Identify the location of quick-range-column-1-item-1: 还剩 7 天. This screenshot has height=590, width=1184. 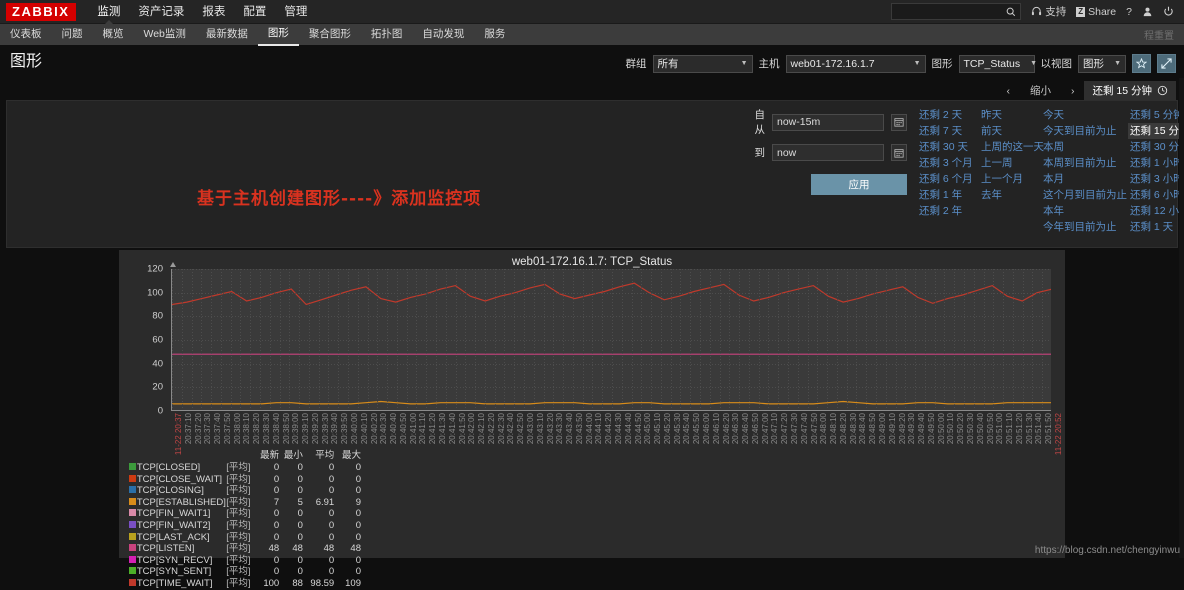
(948, 131).